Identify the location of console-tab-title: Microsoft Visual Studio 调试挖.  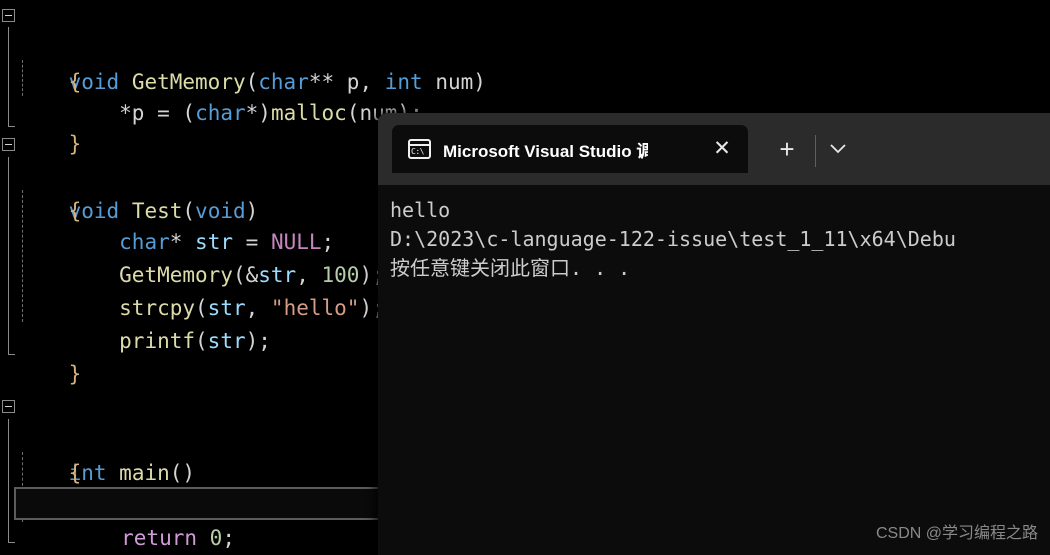
(545, 151).